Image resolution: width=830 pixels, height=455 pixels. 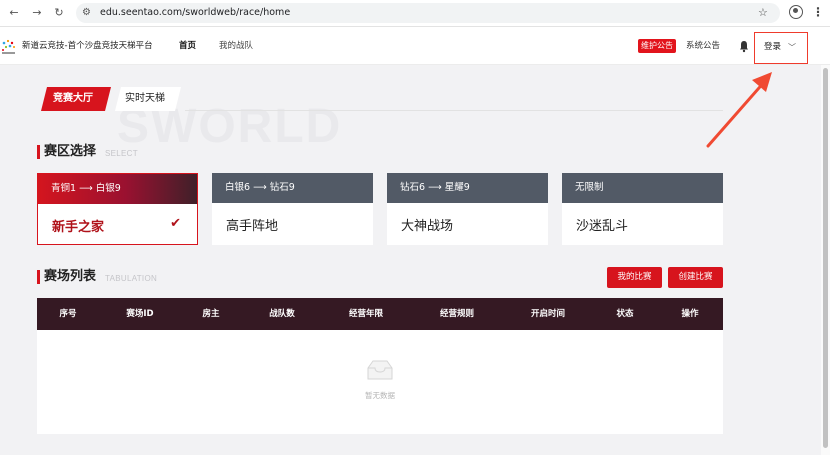 I want to click on tab-competition-hall: 竞赛大厅, so click(x=76, y=99).